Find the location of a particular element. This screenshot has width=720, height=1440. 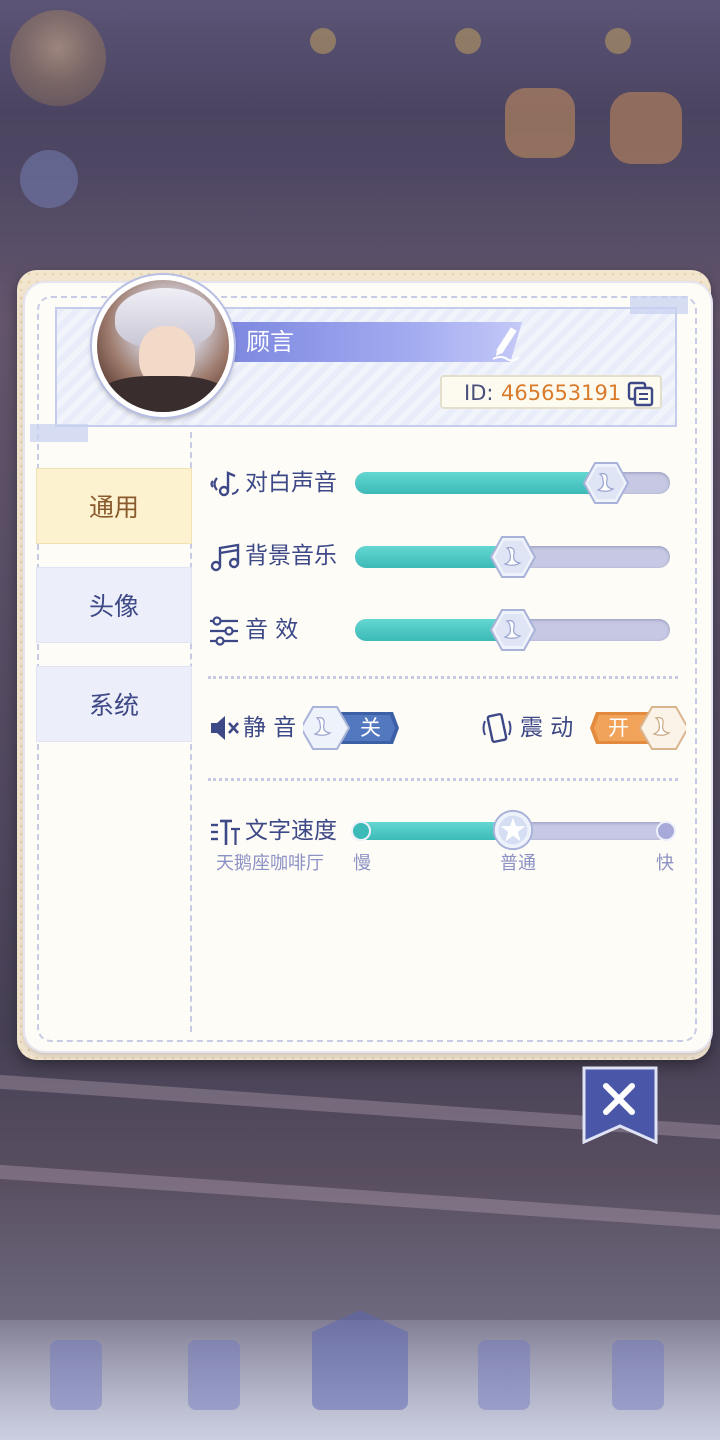

background-top-bar is located at coordinates (360, 55).